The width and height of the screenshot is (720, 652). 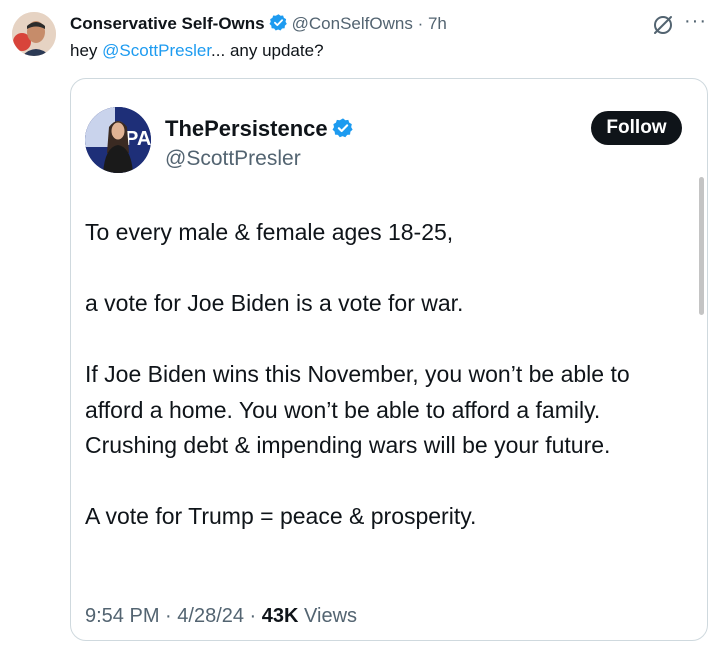 I want to click on author-handle: @ConSelfOwns, so click(x=352, y=23).